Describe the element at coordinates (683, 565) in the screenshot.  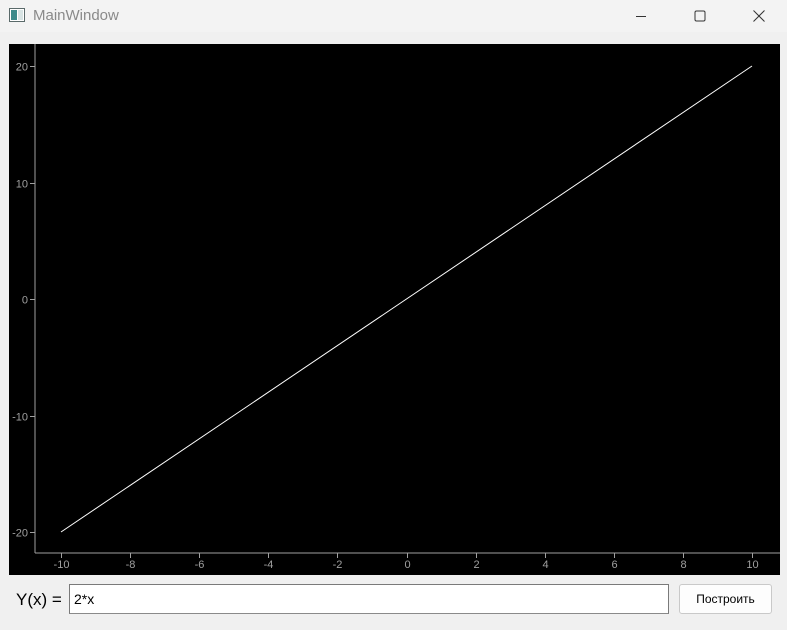
I see `x-tick-label: 8` at that location.